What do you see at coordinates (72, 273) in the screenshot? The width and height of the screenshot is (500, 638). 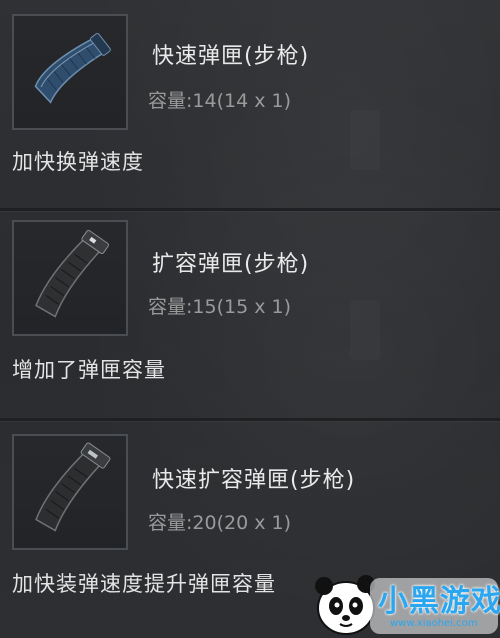 I see `extended-magazine-icon` at bounding box center [72, 273].